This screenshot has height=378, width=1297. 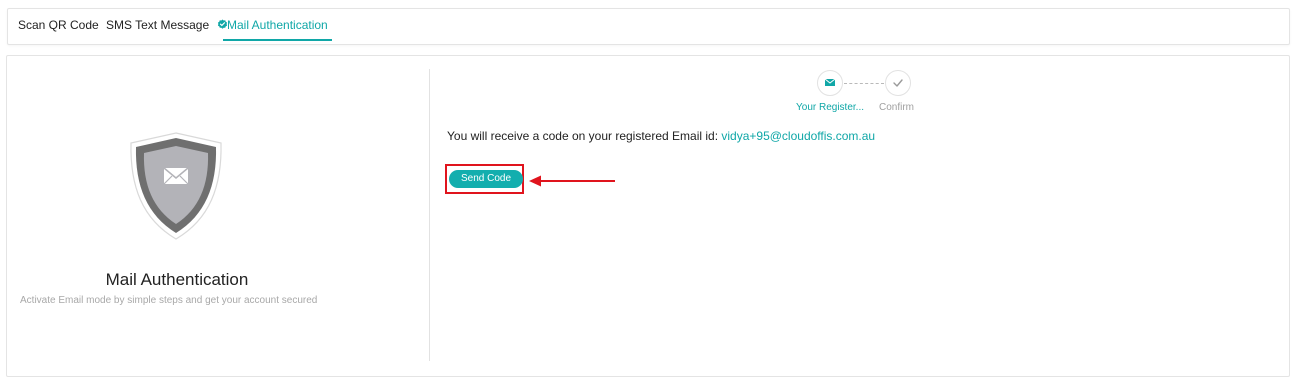 I want to click on tab-label: Scan QR Code, so click(x=58, y=25).